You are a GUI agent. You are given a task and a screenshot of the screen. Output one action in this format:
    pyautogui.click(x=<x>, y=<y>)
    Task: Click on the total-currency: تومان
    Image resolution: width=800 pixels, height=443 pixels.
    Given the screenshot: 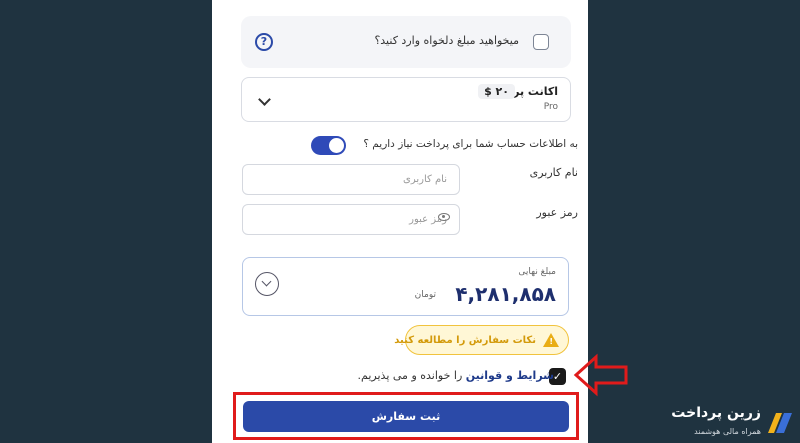 What is the action you would take?
    pyautogui.click(x=425, y=295)
    